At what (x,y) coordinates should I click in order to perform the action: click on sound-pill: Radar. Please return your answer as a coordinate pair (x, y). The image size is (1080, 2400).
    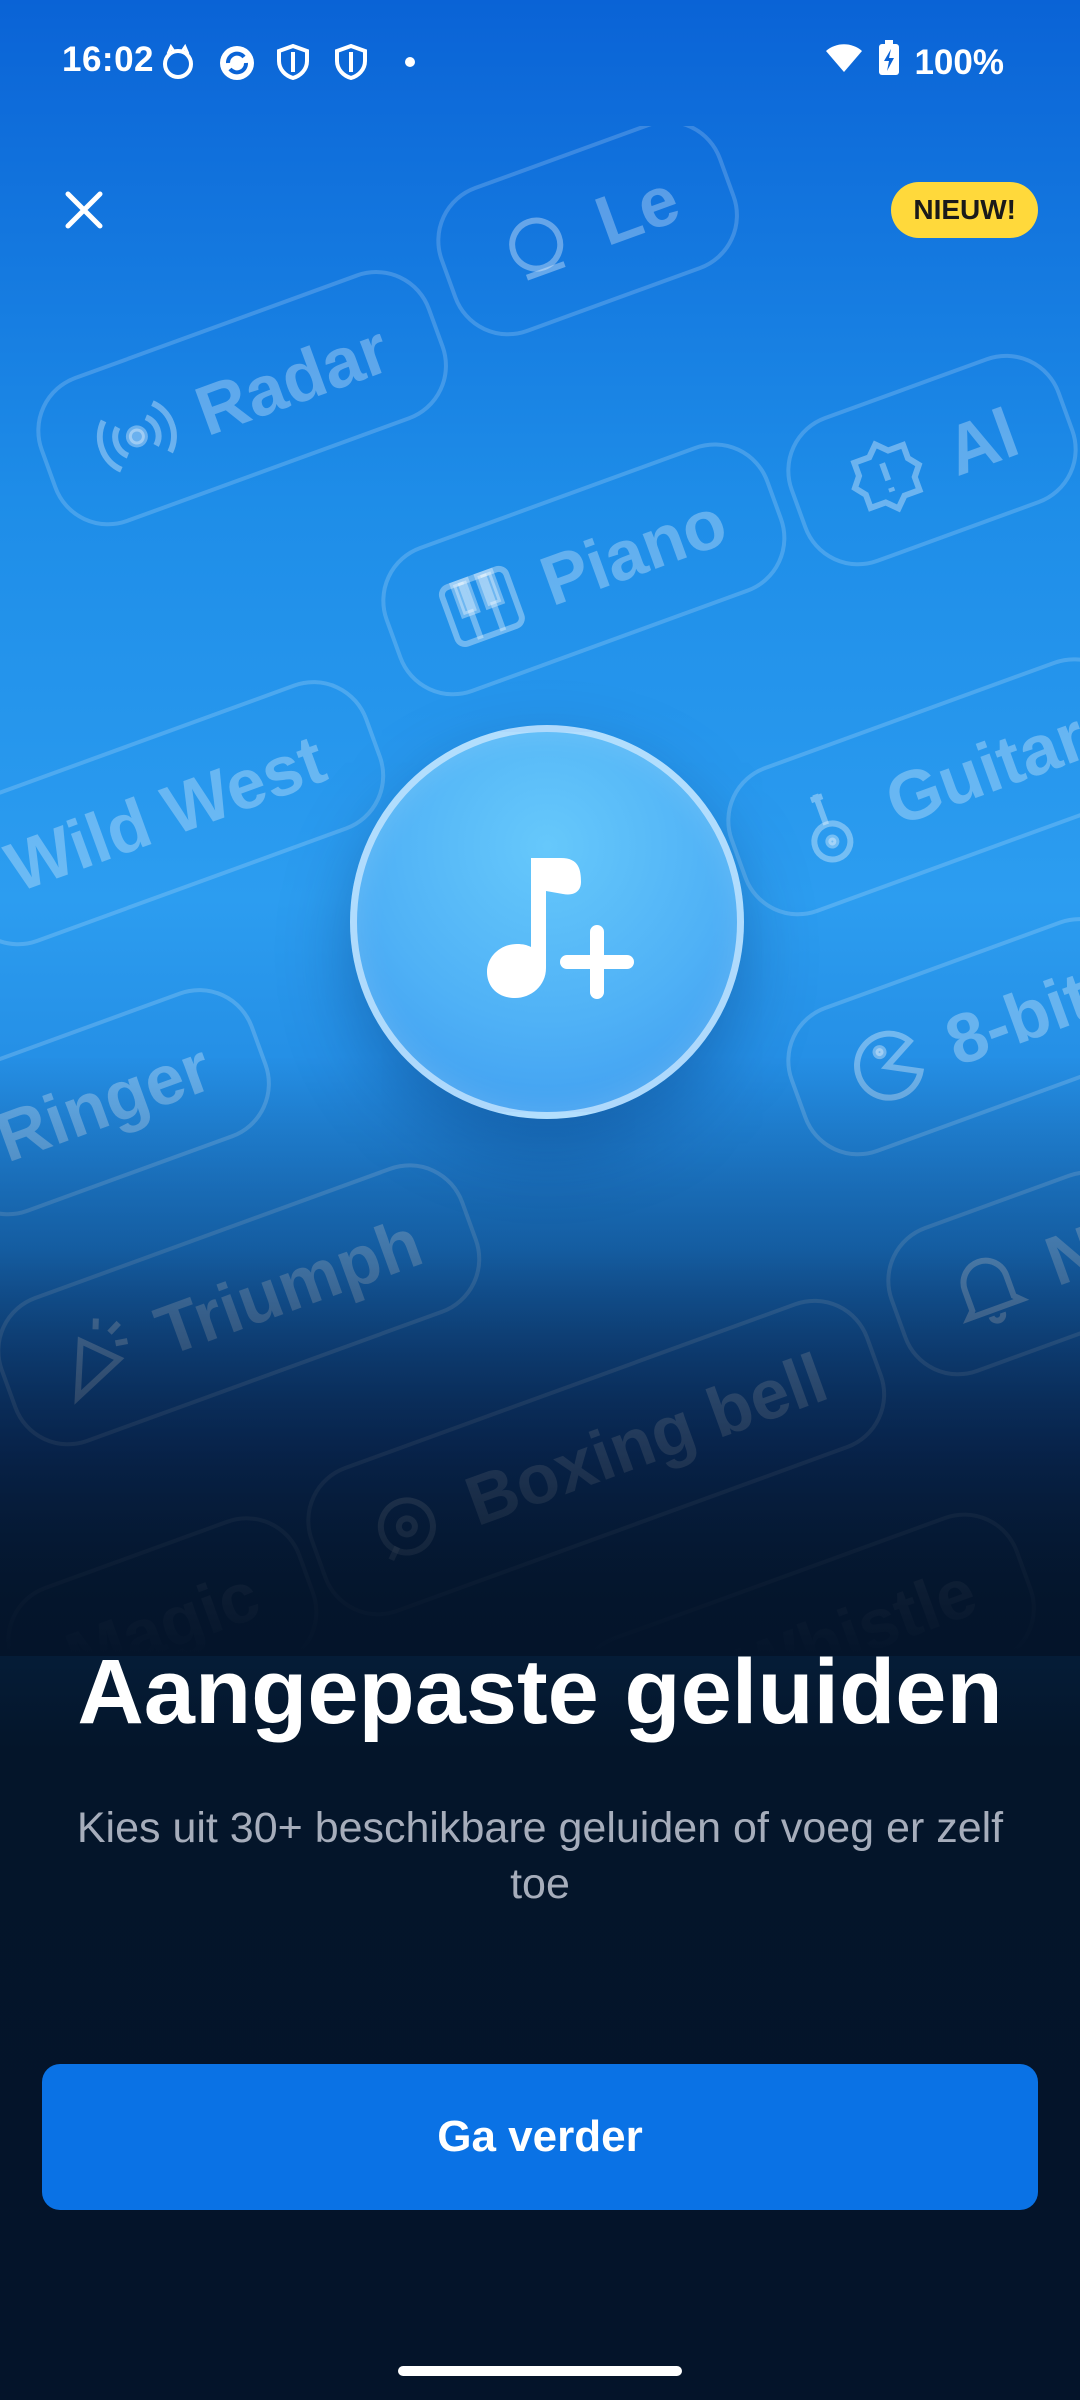
    Looking at the image, I should click on (242, 398).